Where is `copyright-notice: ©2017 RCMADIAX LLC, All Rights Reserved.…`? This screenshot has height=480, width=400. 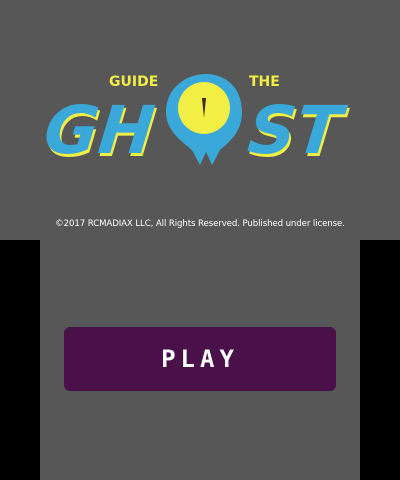 copyright-notice: ©2017 RCMADIAX LLC, All Rights Reserved.… is located at coordinates (200, 224).